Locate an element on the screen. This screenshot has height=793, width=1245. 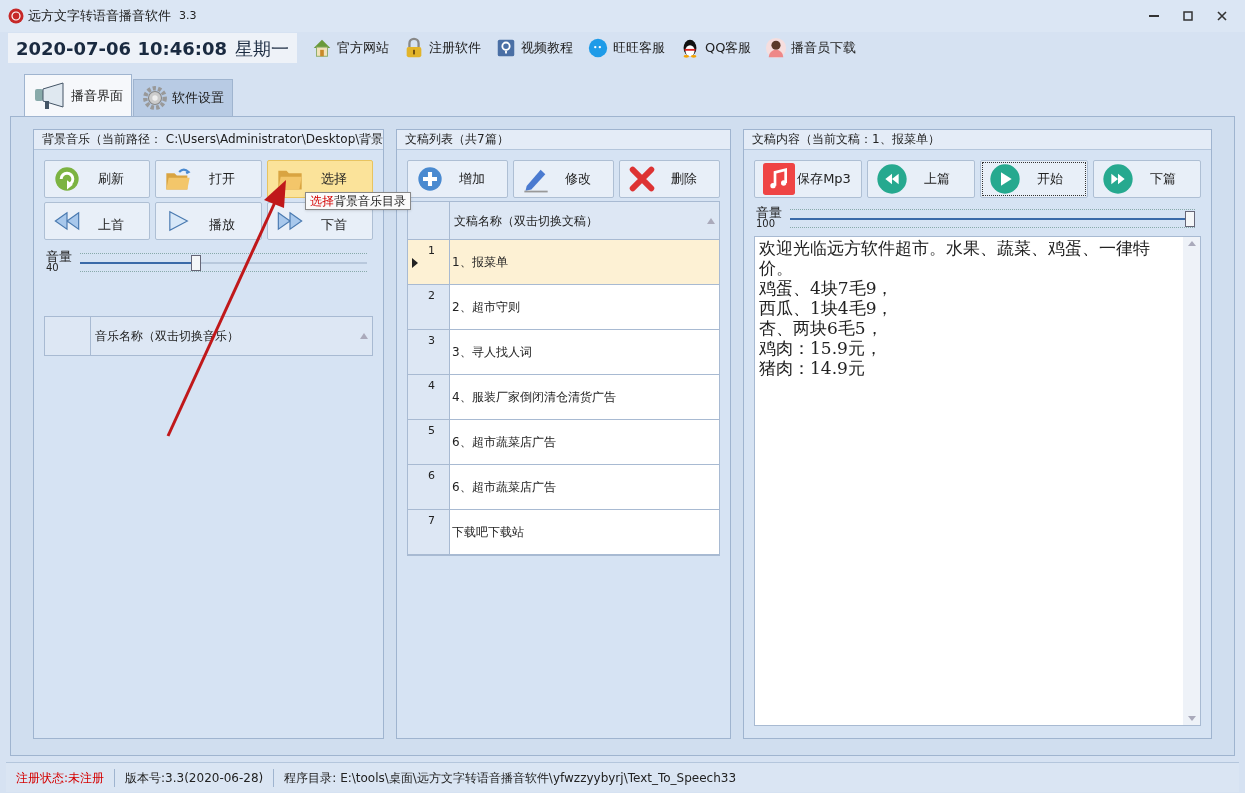
chat-bubble-icon is located at coordinates (597, 48).